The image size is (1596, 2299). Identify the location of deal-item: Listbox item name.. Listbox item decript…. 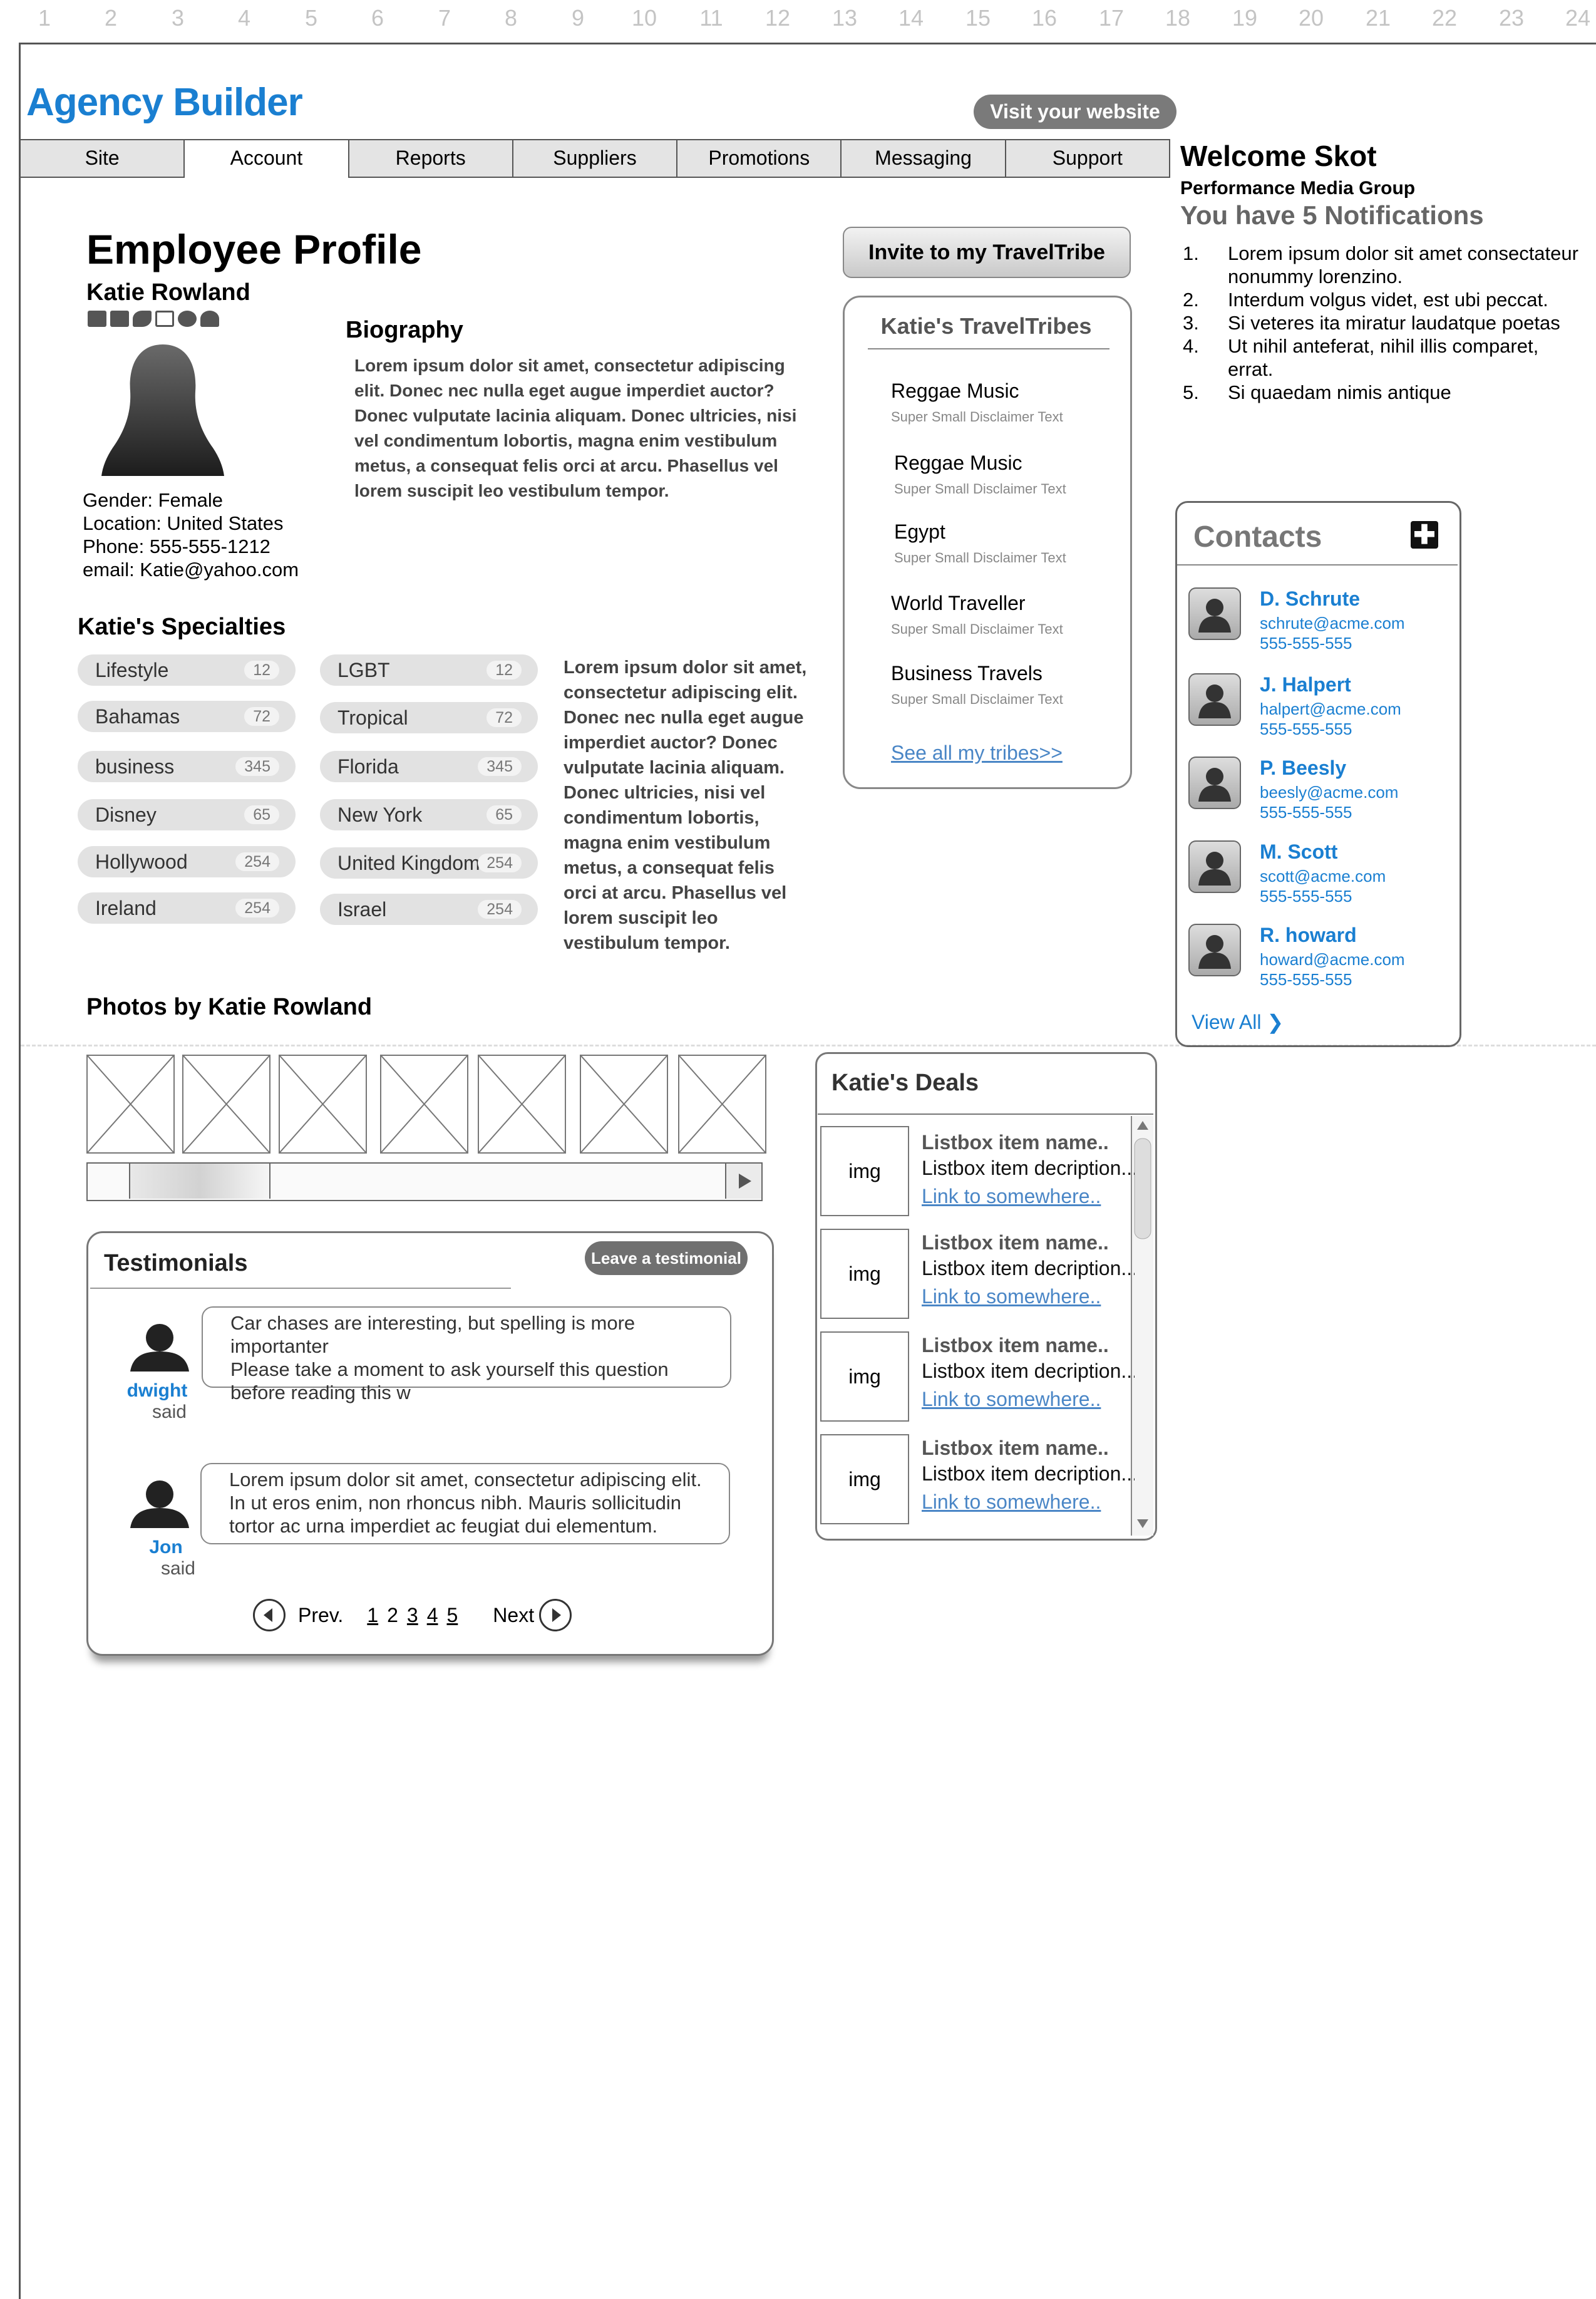
(1028, 1475).